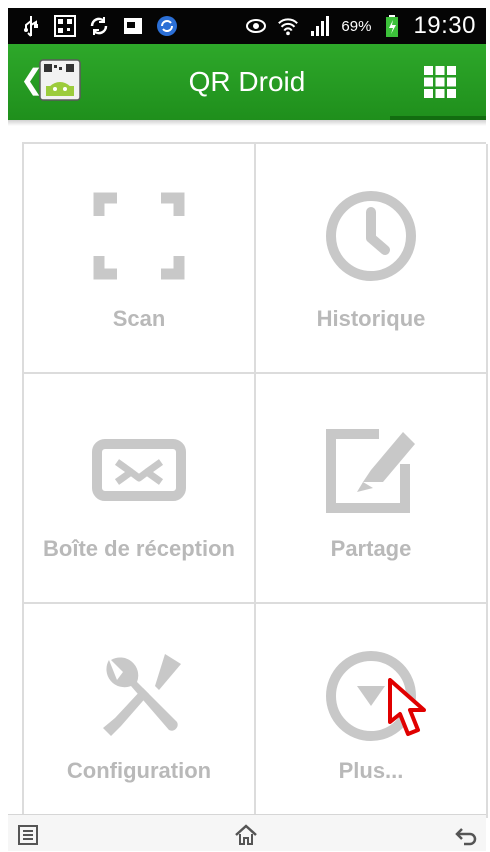  I want to click on scan-frame-icon, so click(139, 236).